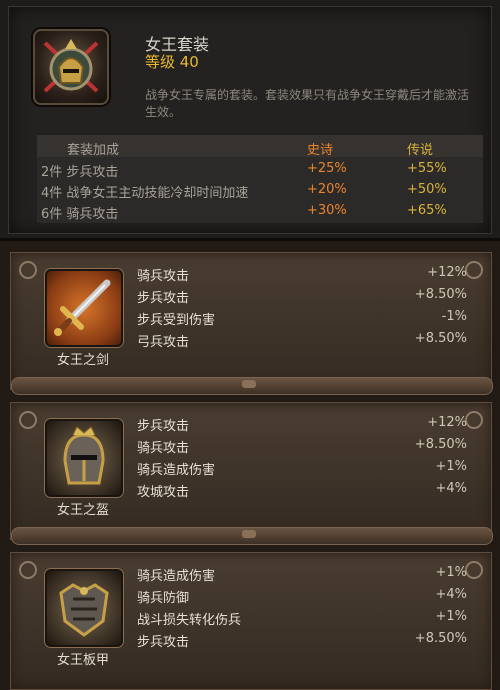 The height and width of the screenshot is (690, 500). I want to click on bonus-label: 4件 战争女王主动技能冷却时间加速, so click(145, 193).